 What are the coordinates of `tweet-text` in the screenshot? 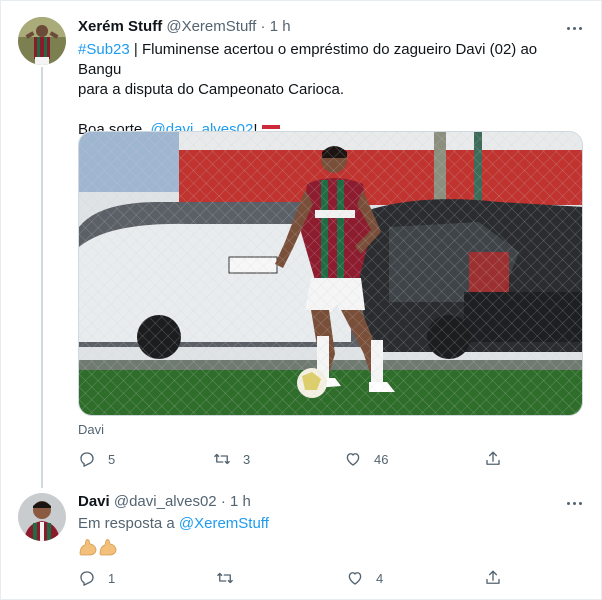 It's located at (330, 548).